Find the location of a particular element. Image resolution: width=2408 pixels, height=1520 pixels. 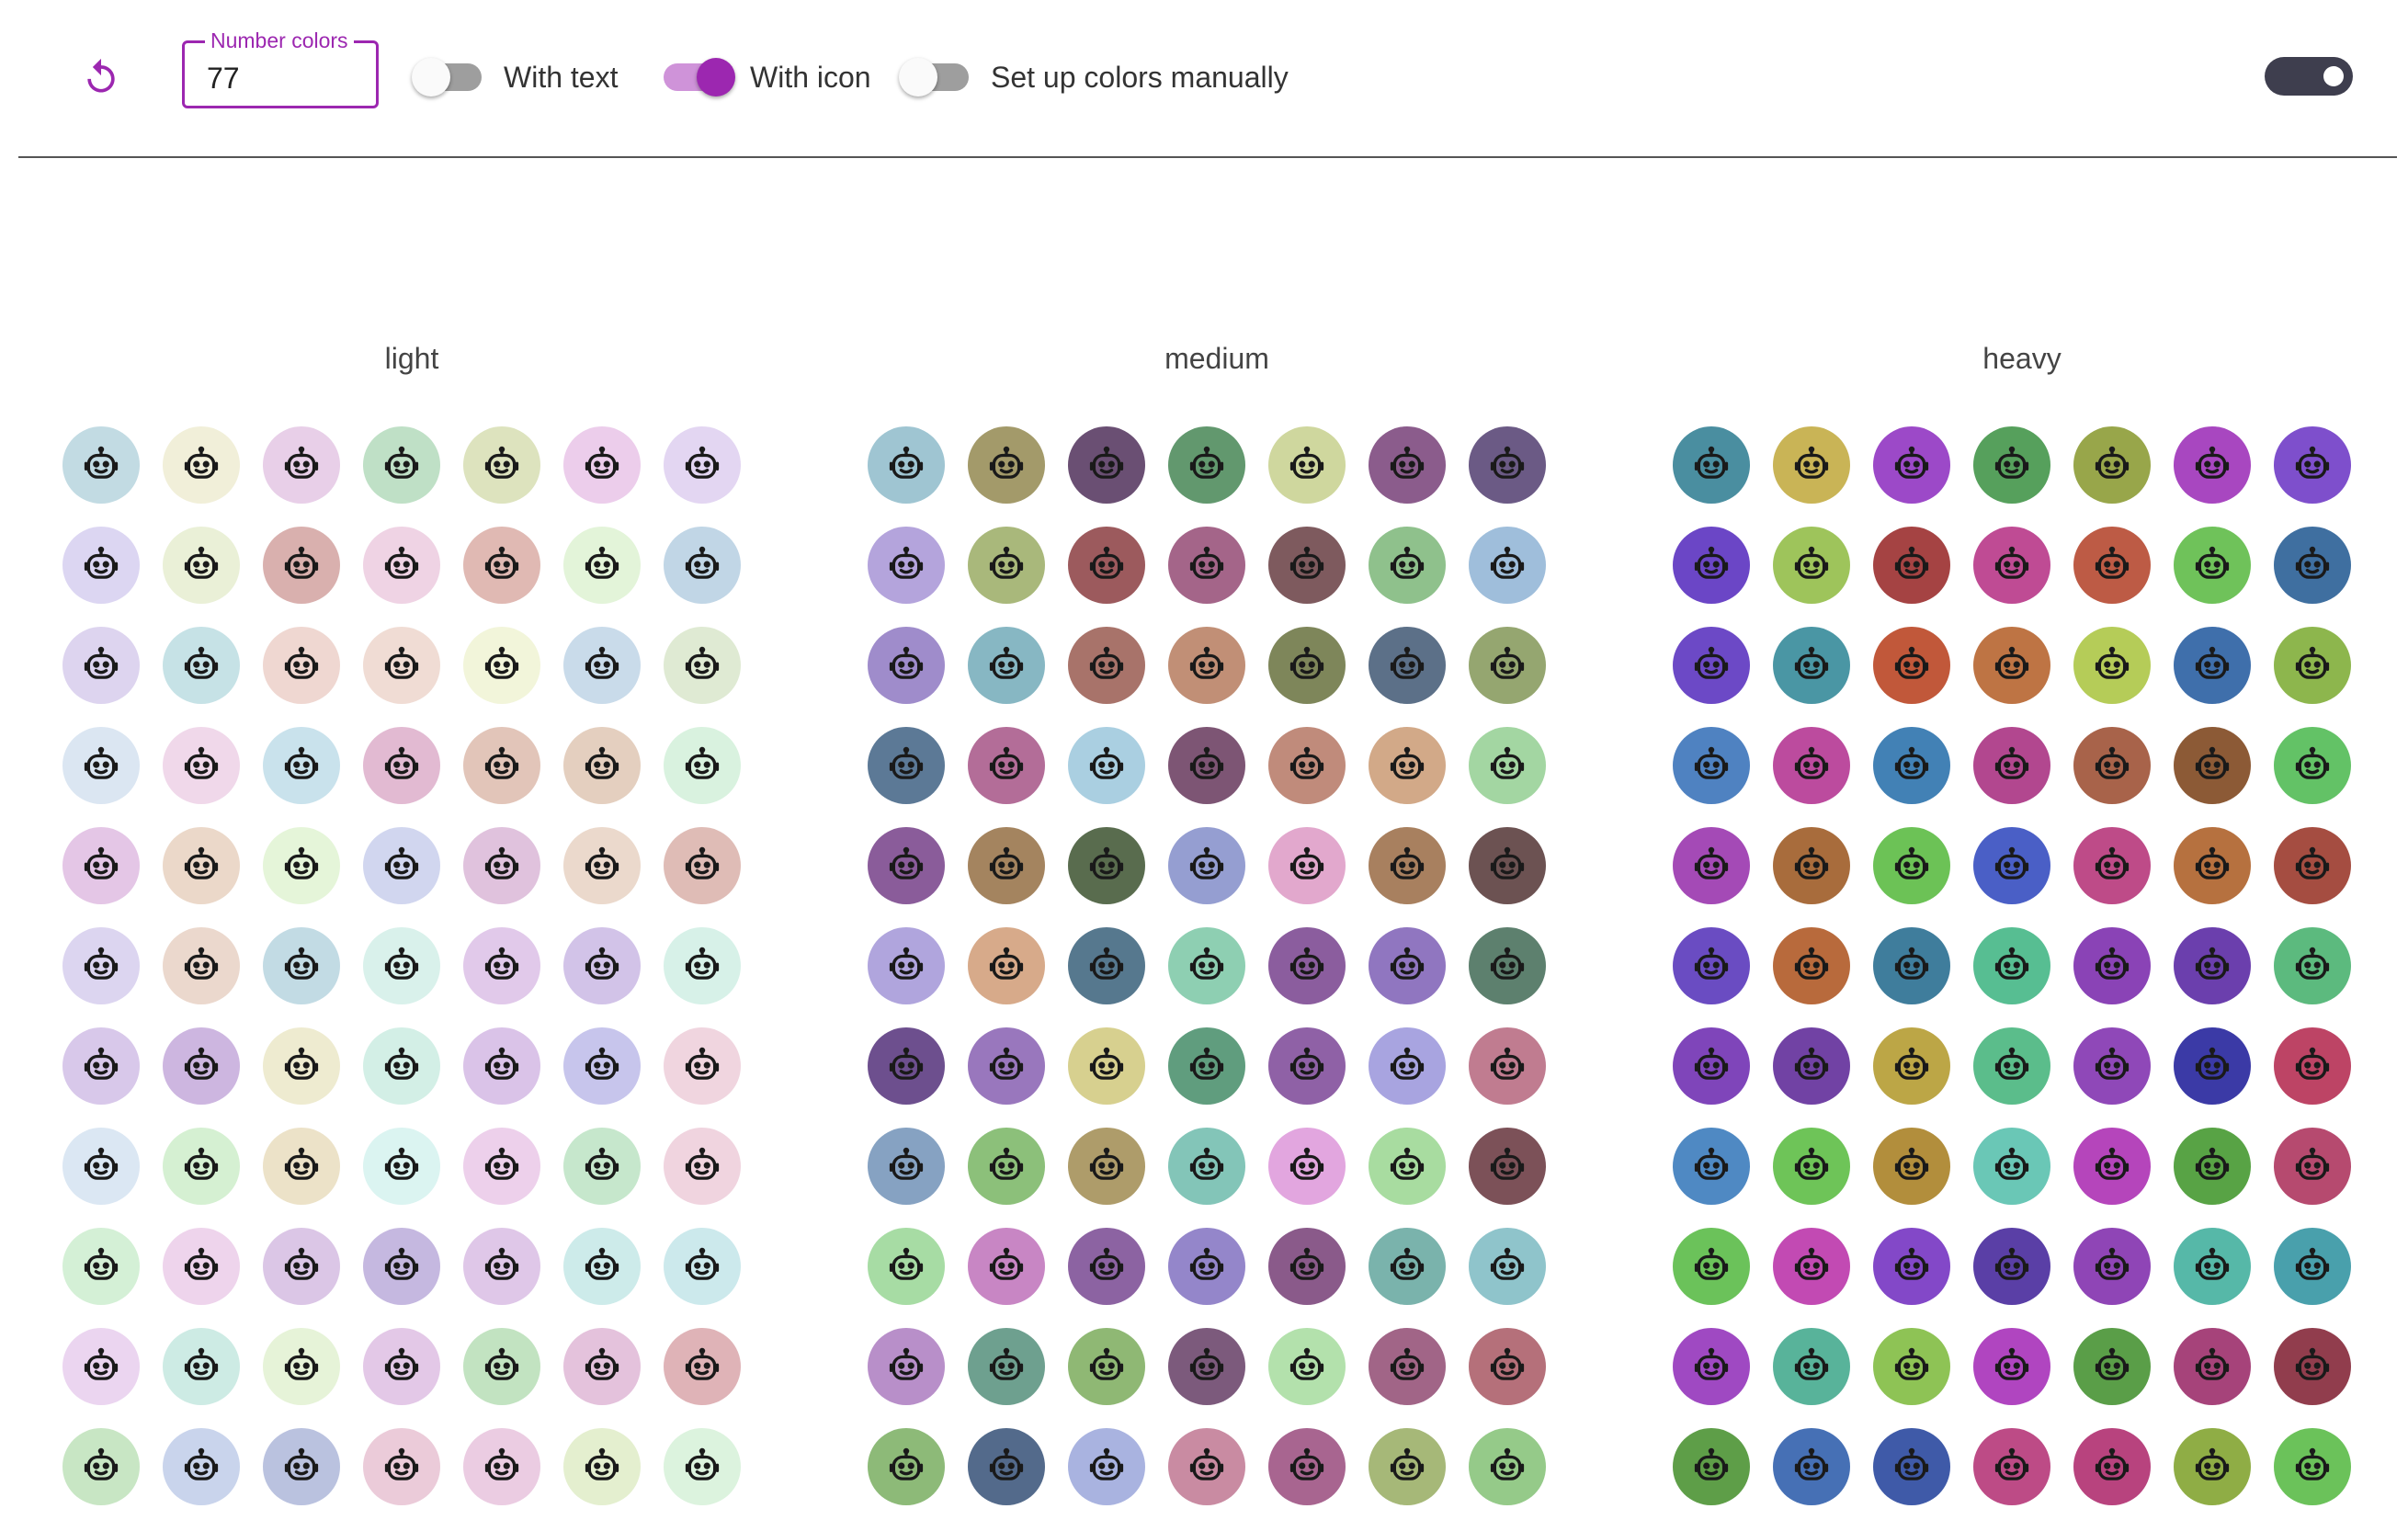

with-text-thumb is located at coordinates (431, 77).